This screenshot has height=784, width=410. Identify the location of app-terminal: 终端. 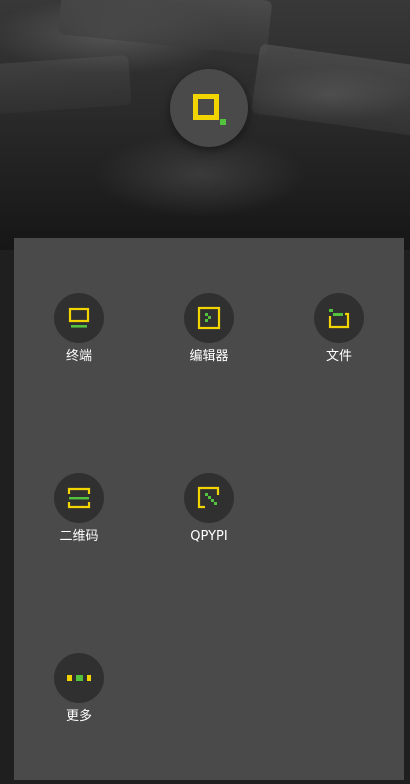
(79, 329).